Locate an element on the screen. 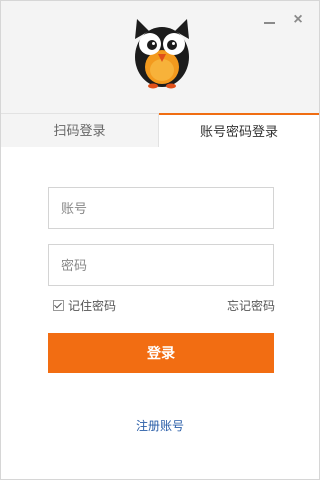  owl-logo-icon is located at coordinates (162, 54).